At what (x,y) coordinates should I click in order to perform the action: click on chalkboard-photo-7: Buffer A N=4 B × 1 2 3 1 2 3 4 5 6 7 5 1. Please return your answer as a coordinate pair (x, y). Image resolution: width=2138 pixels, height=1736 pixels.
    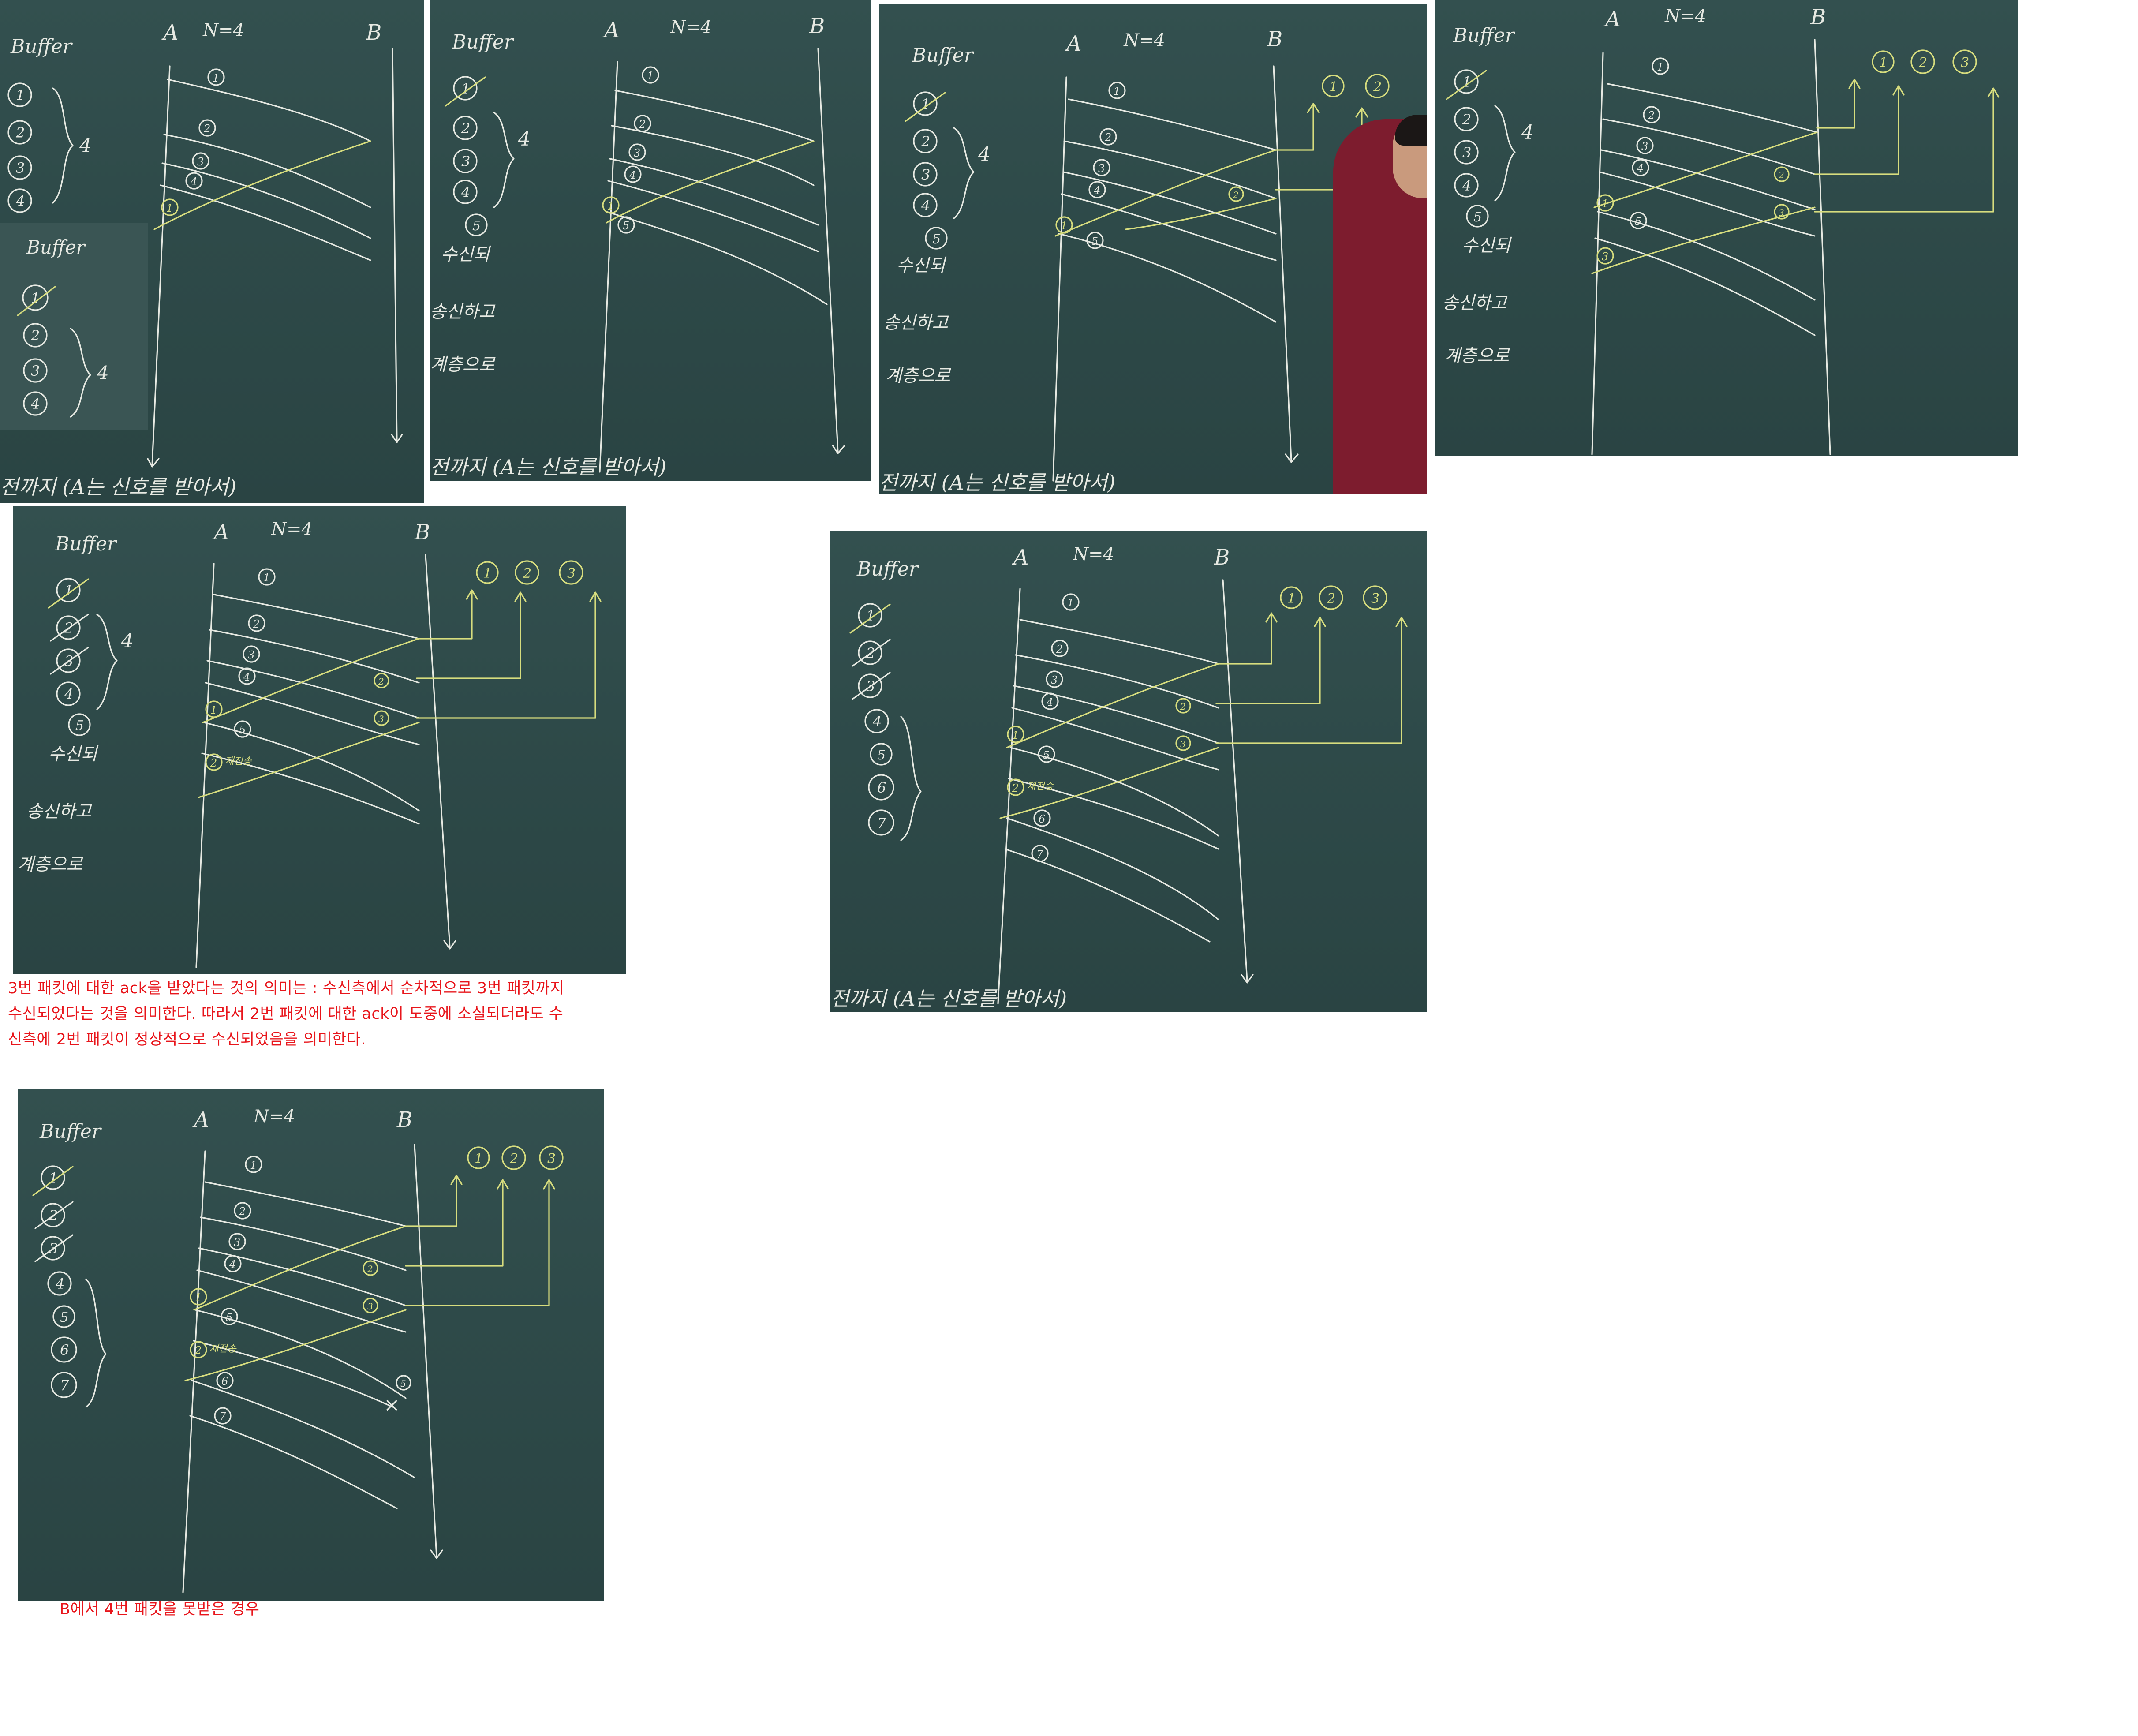
    Looking at the image, I should click on (311, 1345).